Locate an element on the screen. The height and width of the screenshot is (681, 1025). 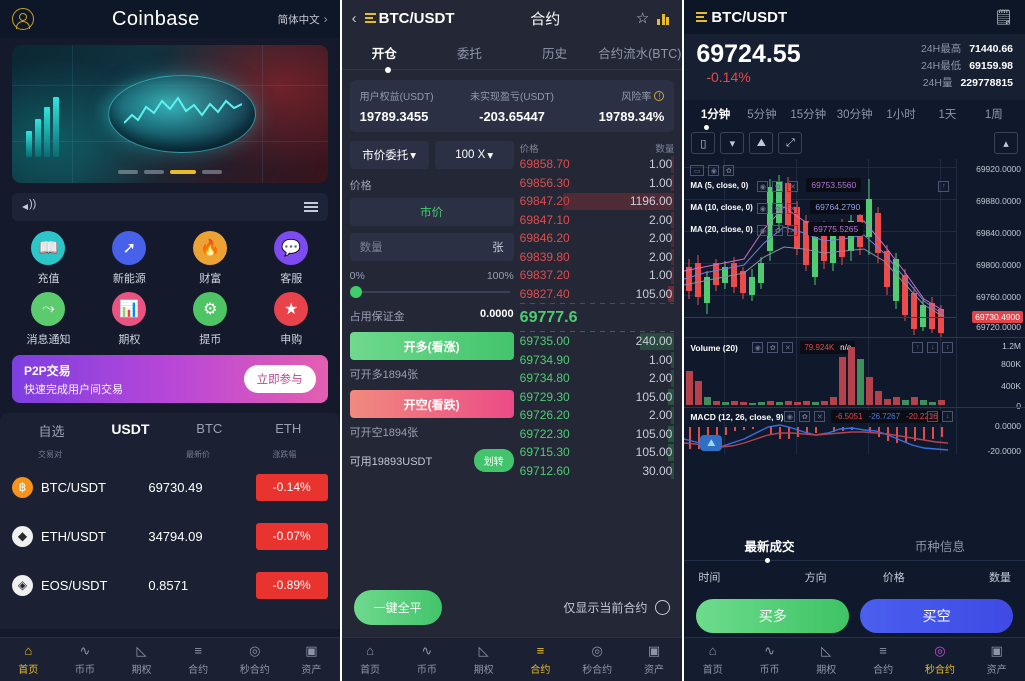
buy-long-button: 买多 is located at coordinates (773, 616).